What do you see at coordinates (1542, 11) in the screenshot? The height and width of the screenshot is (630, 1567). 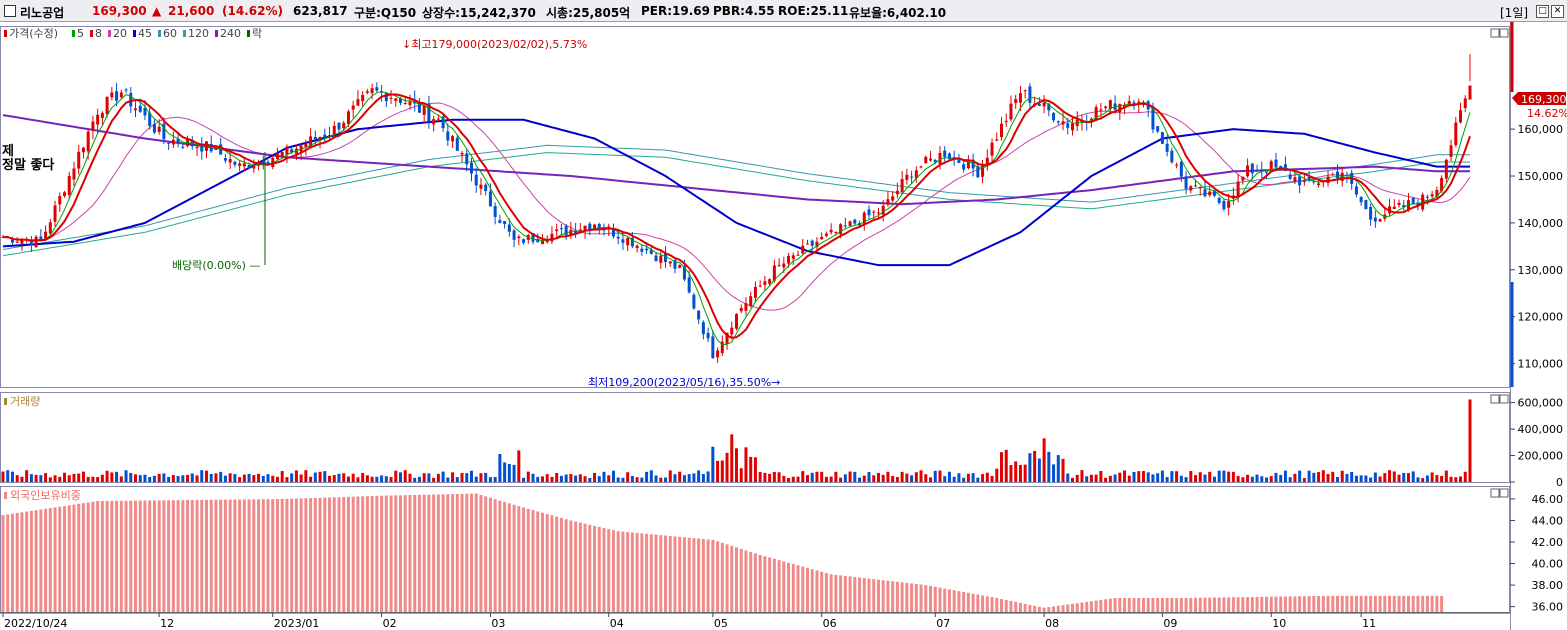 I see `maximize-icon: □` at bounding box center [1542, 11].